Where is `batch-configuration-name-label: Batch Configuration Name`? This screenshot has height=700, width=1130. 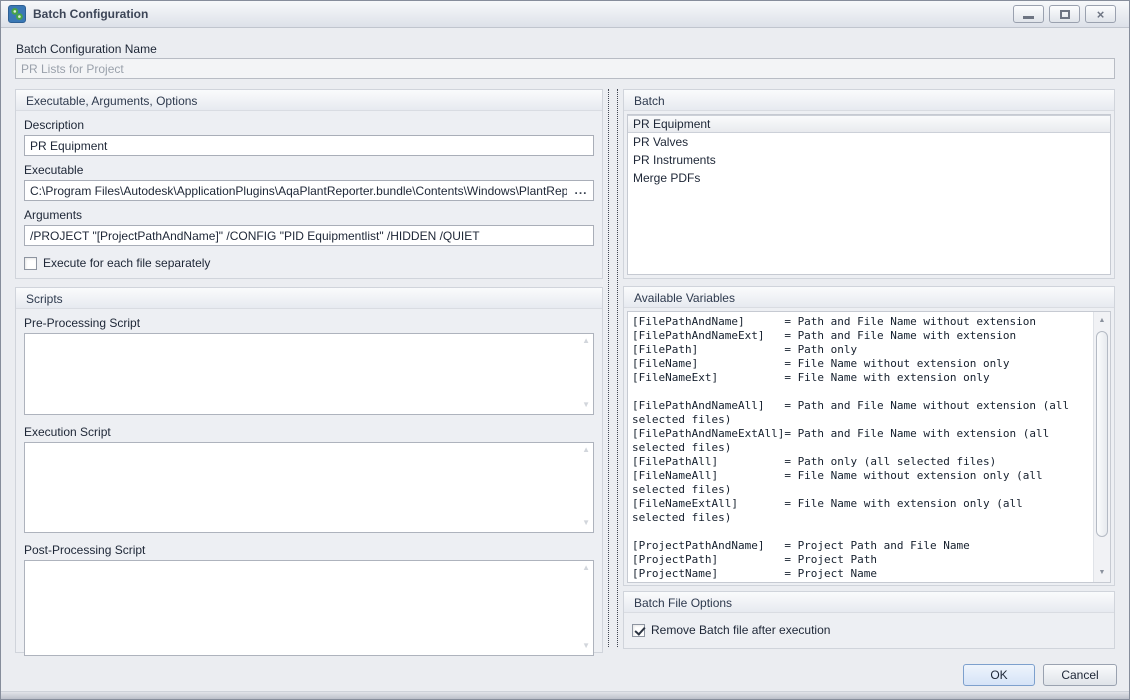 batch-configuration-name-label: Batch Configuration Name is located at coordinates (86, 49).